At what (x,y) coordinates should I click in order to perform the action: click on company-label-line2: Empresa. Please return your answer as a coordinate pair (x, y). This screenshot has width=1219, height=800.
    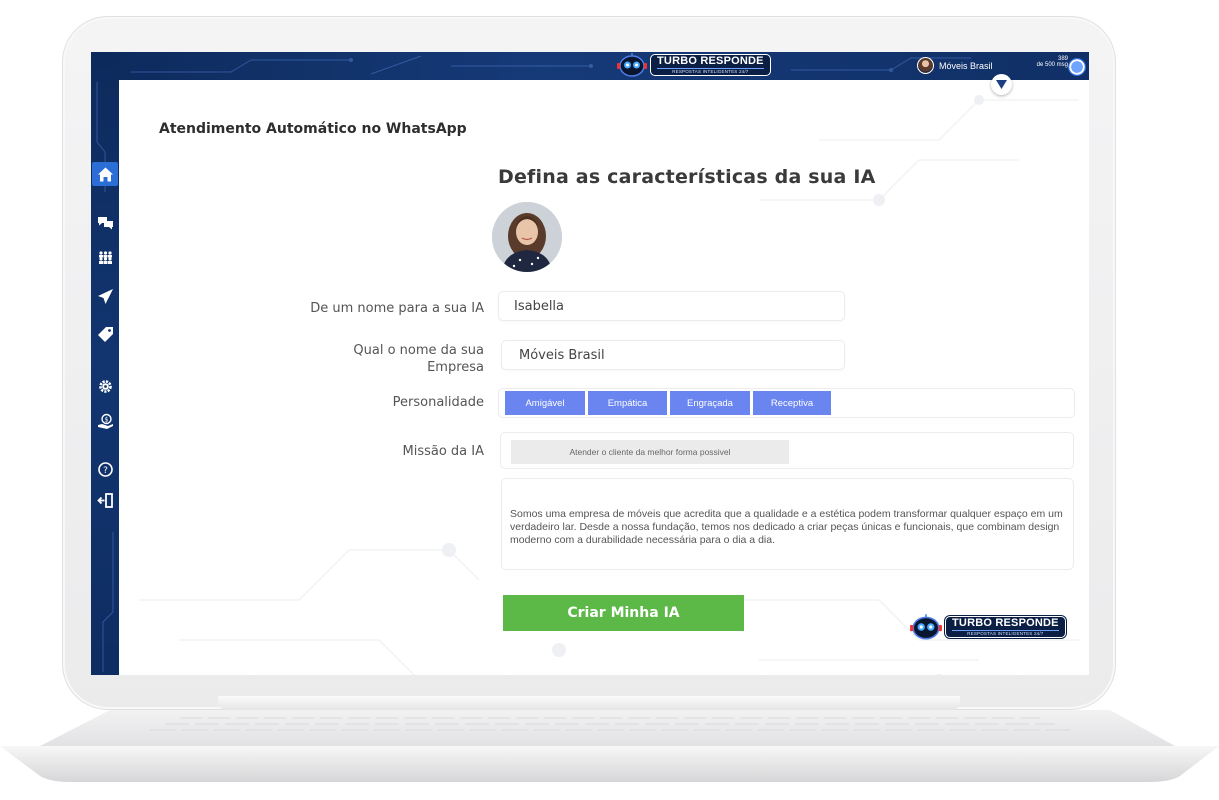
    Looking at the image, I should click on (455, 367).